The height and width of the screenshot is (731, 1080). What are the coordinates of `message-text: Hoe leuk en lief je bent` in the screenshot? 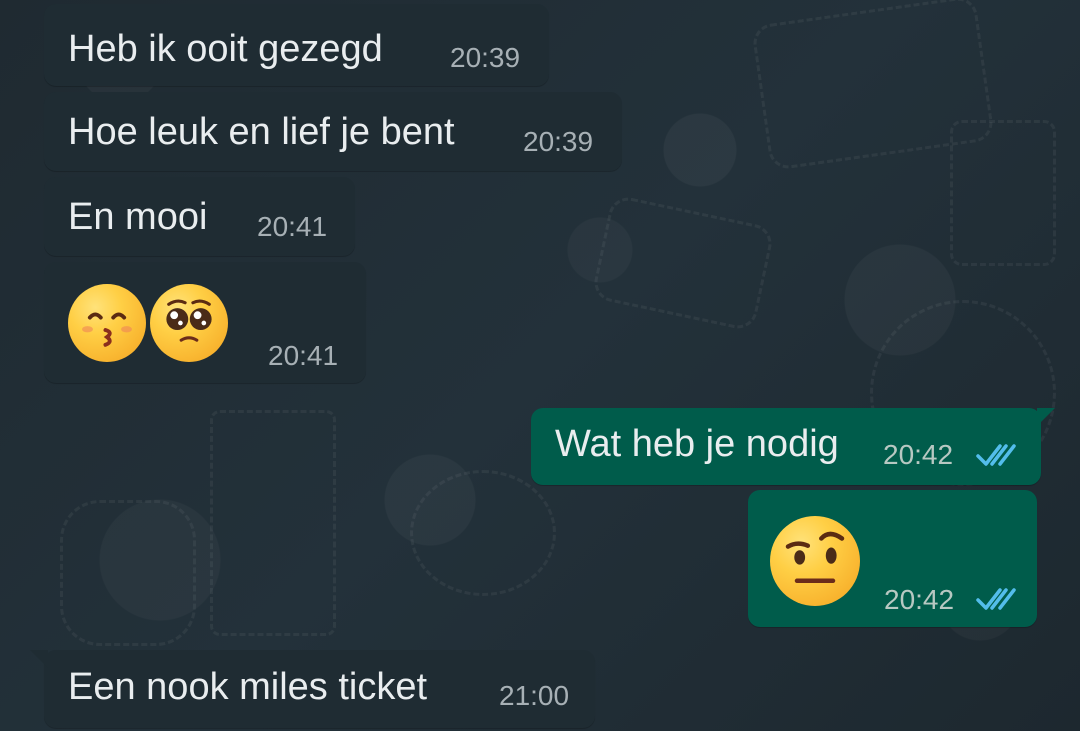 It's located at (261, 132).